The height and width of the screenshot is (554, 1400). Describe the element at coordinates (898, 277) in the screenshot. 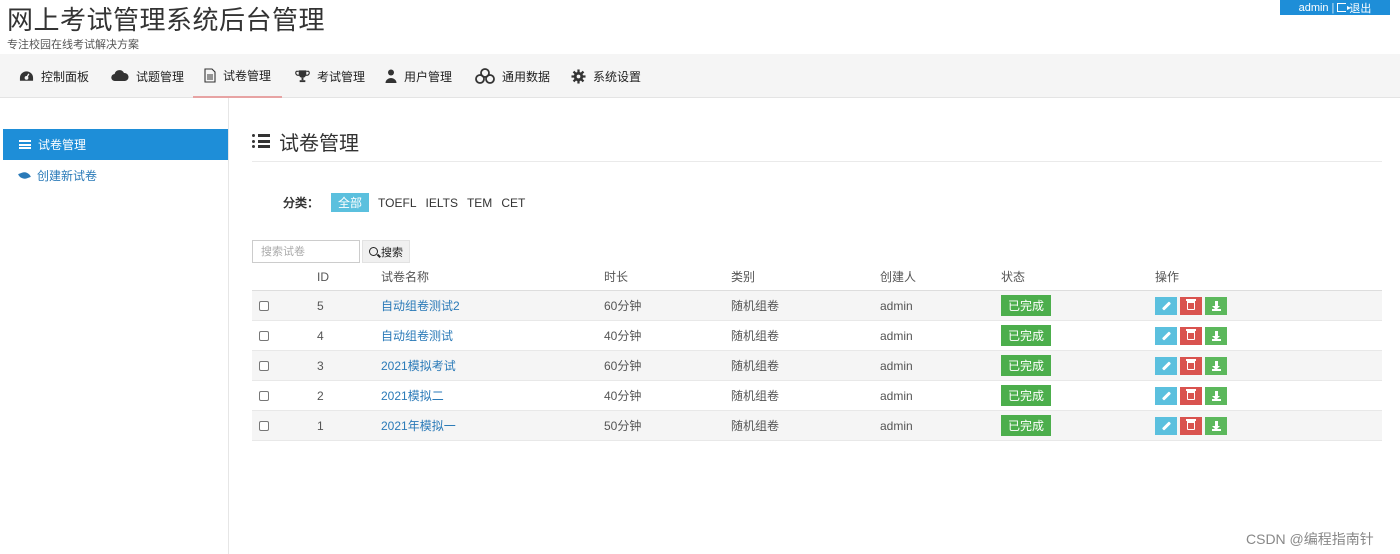

I see `header-creator: 创建人` at that location.